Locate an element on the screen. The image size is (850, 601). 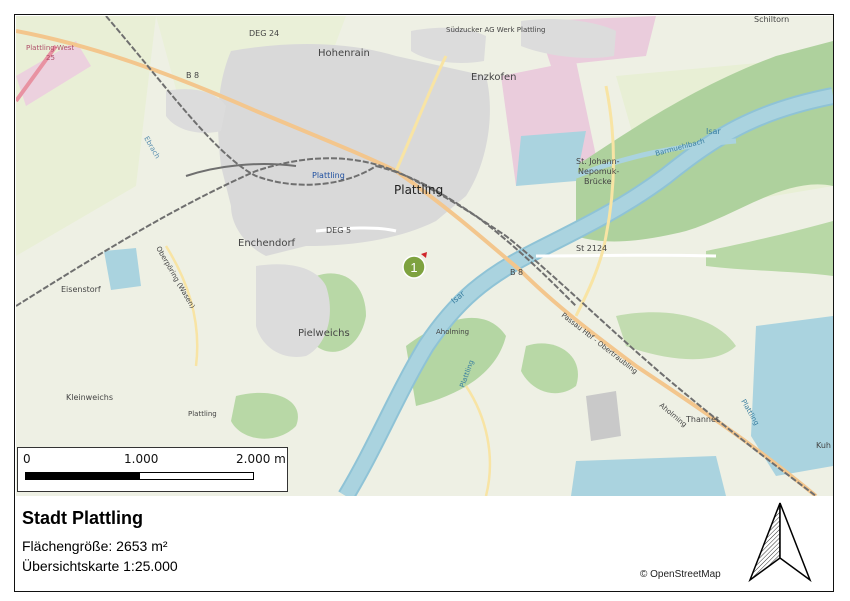
label-isar-top: Isar is located at coordinates (713, 131).